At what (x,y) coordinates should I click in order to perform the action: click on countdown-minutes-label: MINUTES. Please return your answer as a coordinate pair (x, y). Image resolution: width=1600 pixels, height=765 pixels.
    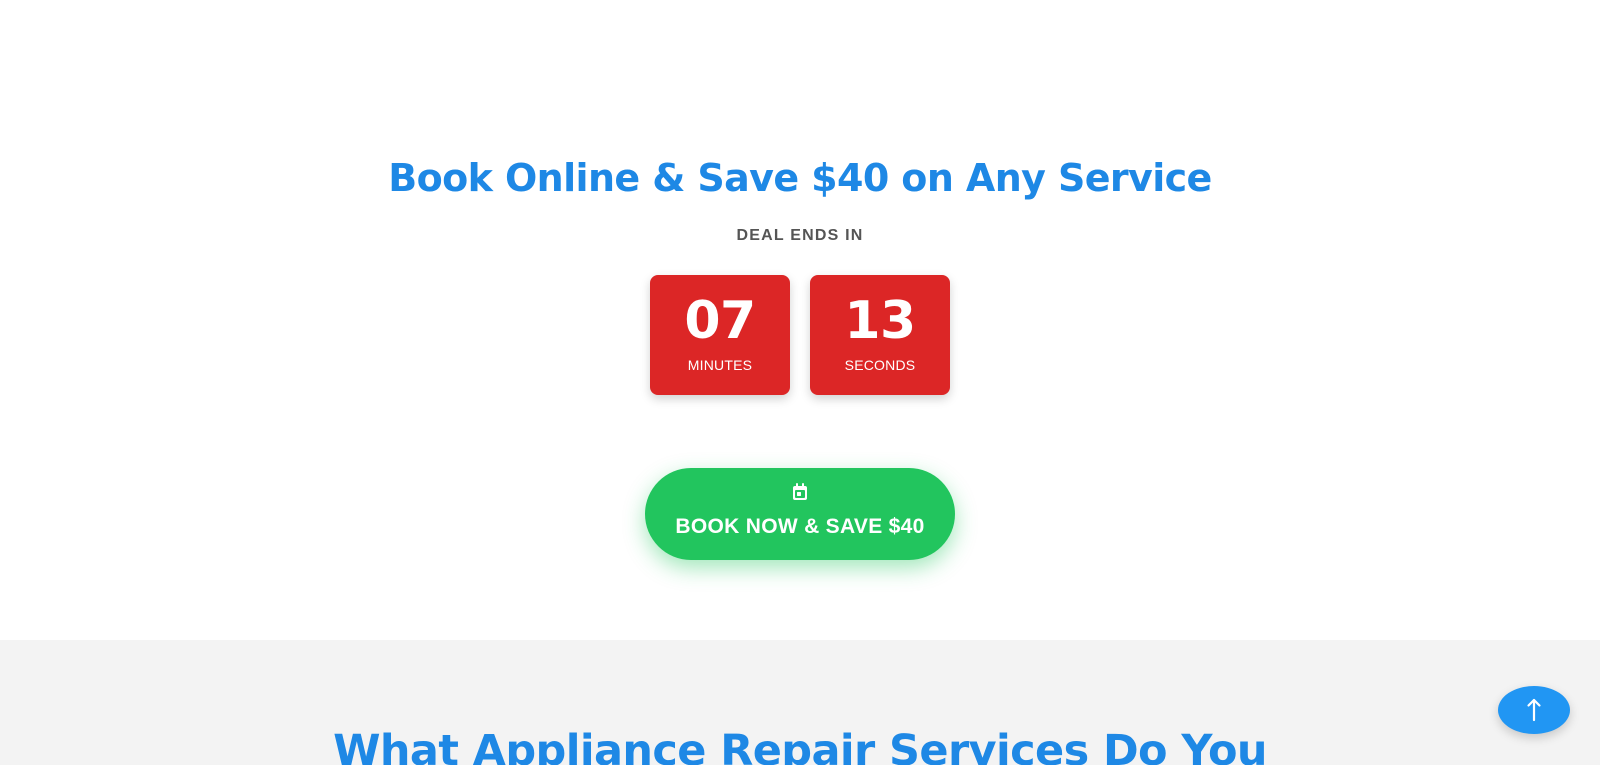
    Looking at the image, I should click on (720, 365).